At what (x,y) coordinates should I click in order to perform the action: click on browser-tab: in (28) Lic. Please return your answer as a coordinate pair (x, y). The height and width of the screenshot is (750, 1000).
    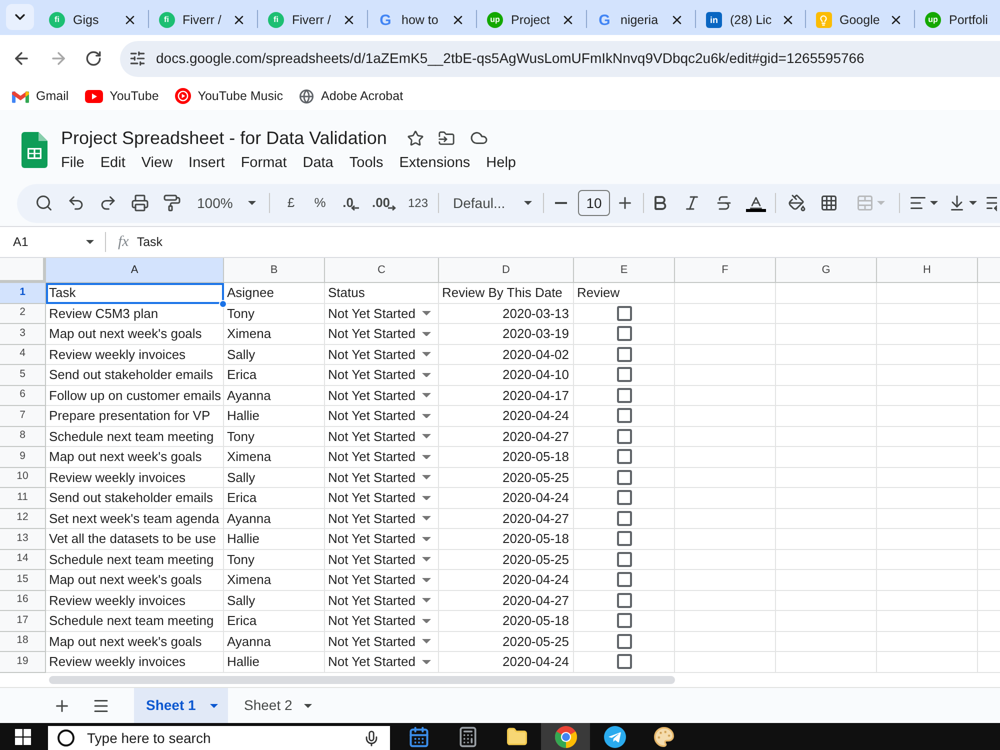
    Looking at the image, I should click on (750, 20).